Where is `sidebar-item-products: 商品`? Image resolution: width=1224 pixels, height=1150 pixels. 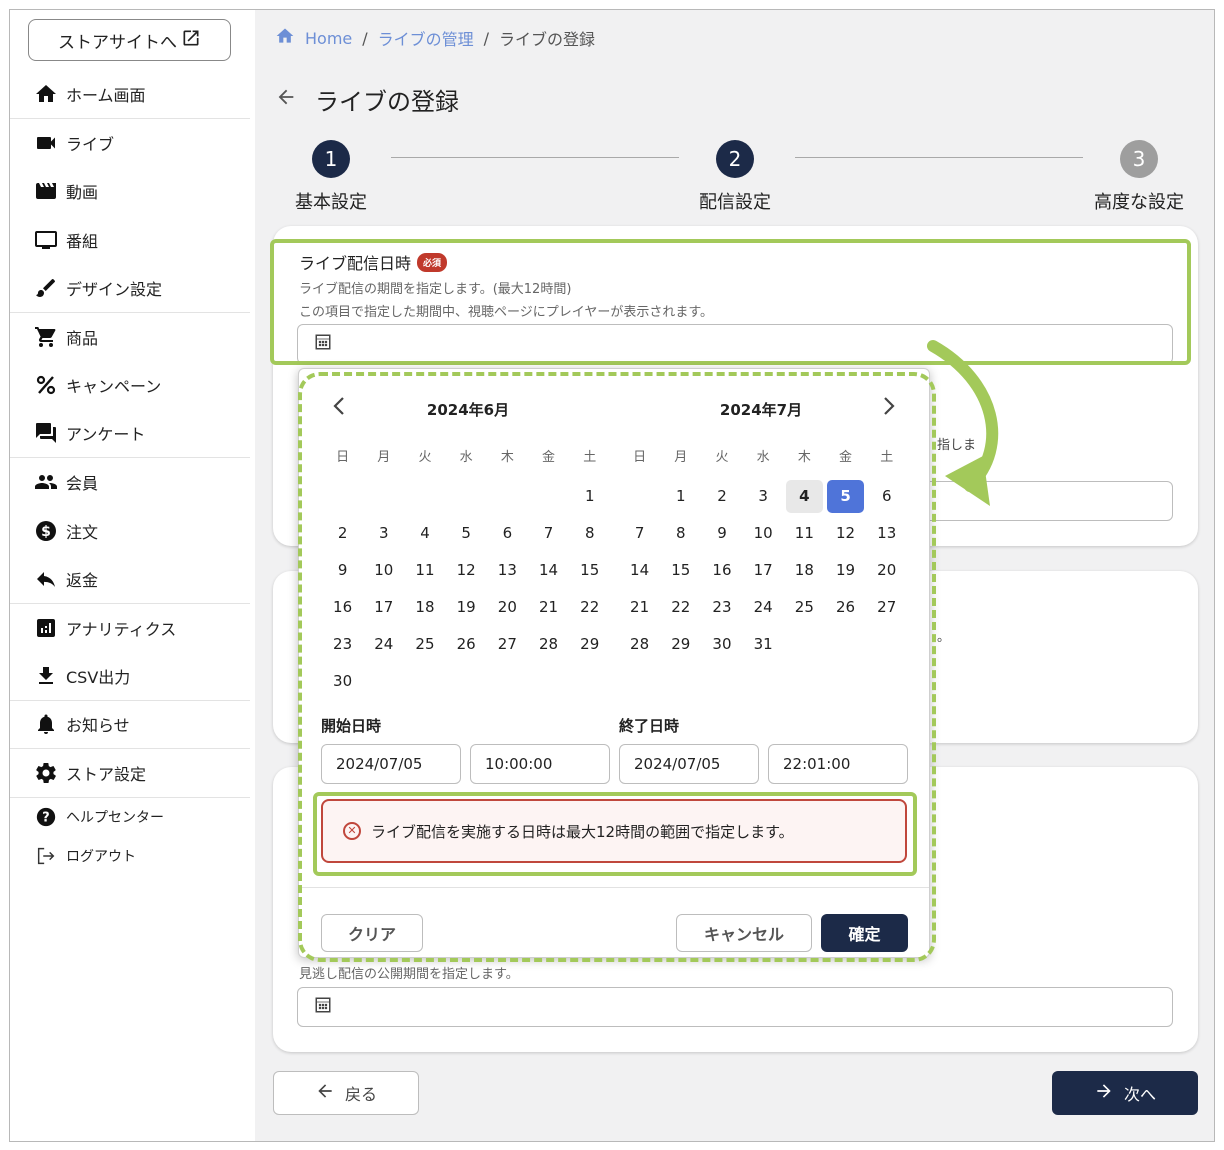
sidebar-item-products: 商品 is located at coordinates (130, 337).